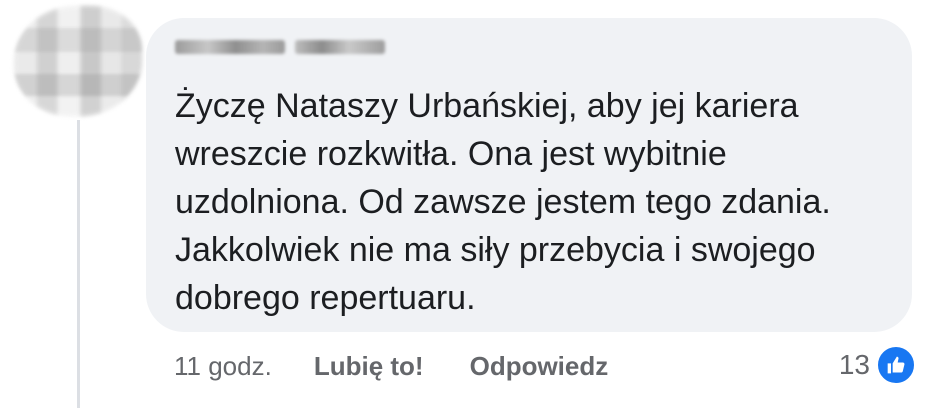 Image resolution: width=946 pixels, height=408 pixels. What do you see at coordinates (340, 47) in the screenshot?
I see `author-last-name-blur` at bounding box center [340, 47].